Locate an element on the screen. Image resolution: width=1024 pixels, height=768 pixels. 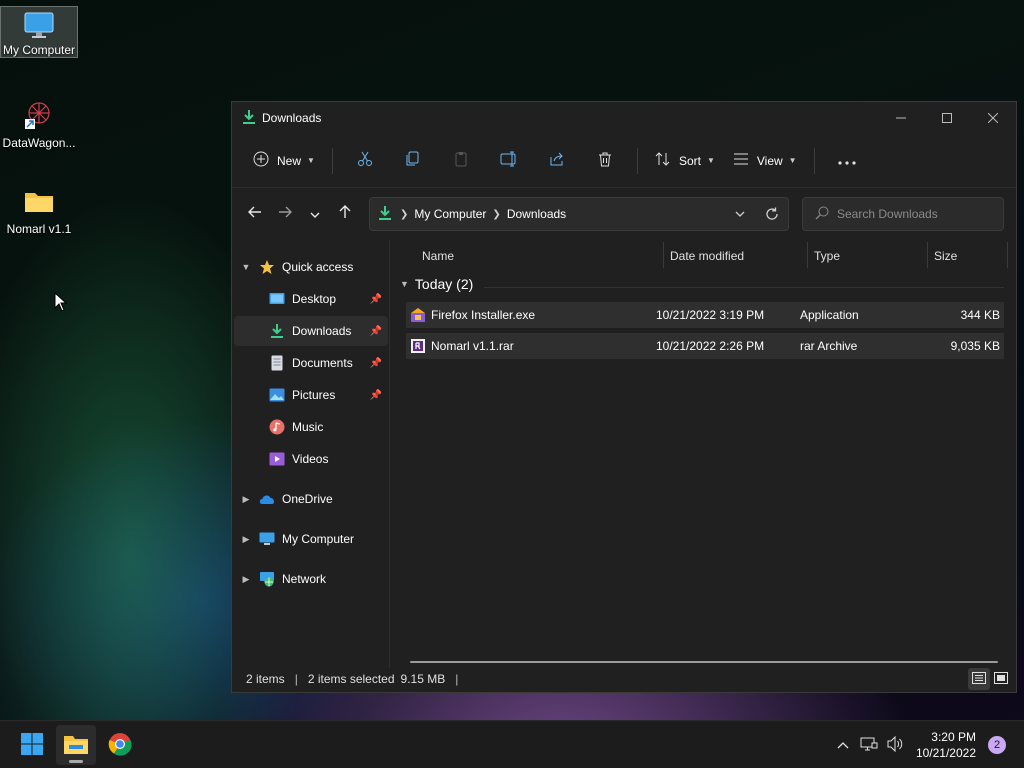
download-icon is located at coordinates (385, 214).